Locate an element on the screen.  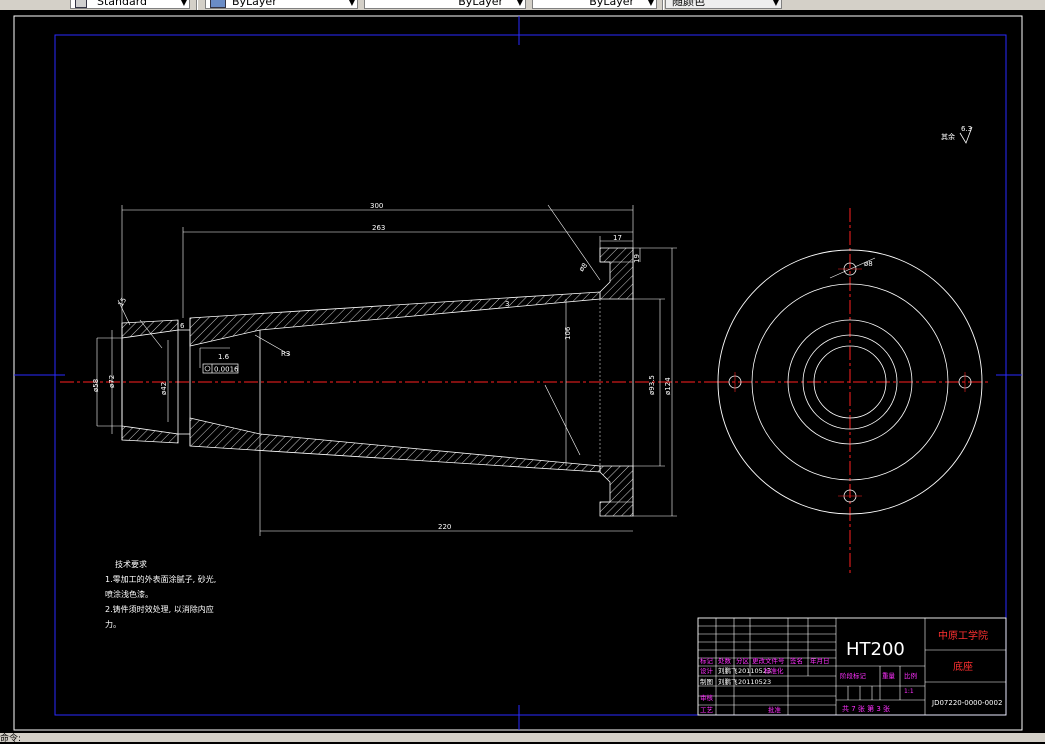
upper-wall-hatch is located at coordinates (150, 329).